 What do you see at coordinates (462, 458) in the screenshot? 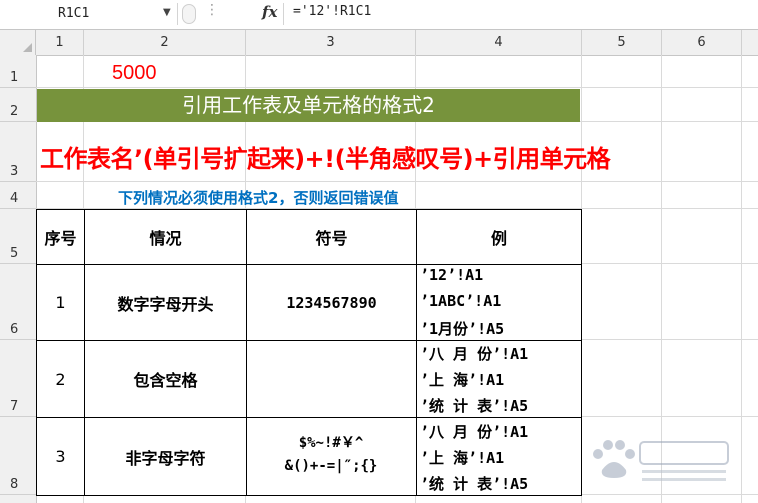
I see `table-row-3-example-2: ’上 海’!A1` at bounding box center [462, 458].